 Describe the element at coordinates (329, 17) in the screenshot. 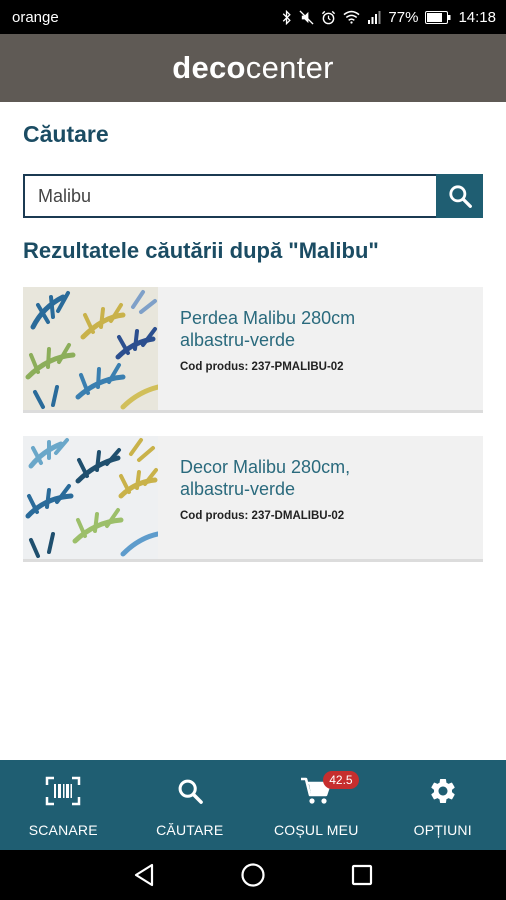

I see `alarm-icon` at that location.